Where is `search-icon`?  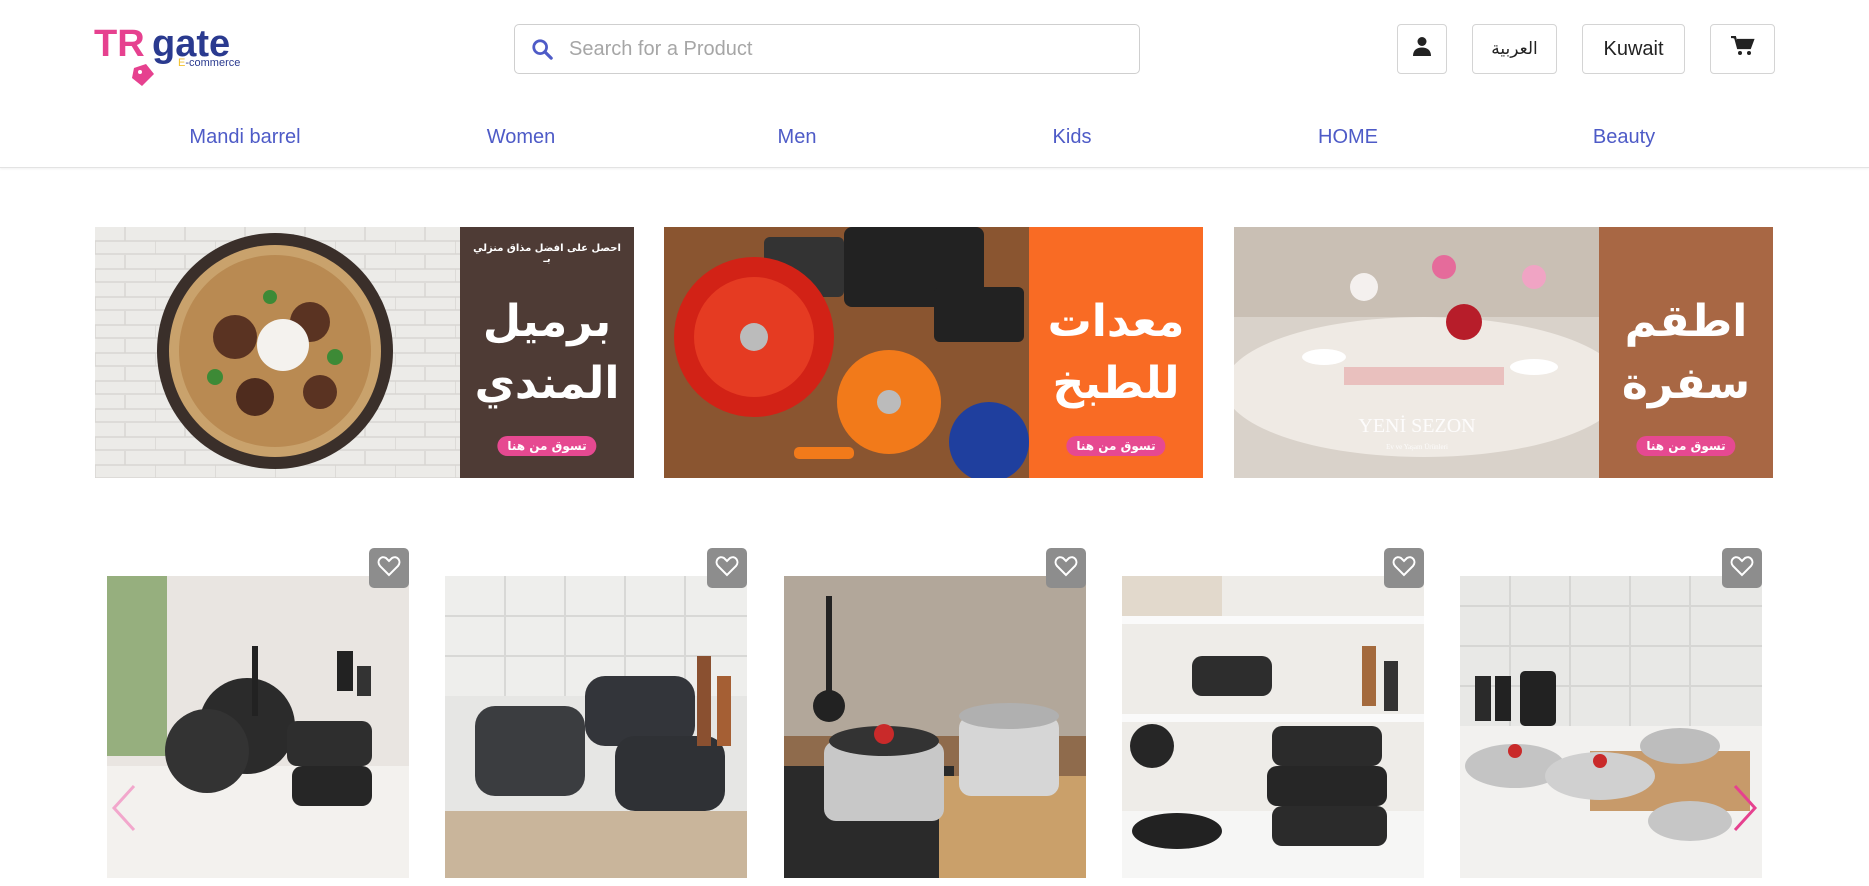 search-icon is located at coordinates (542, 49).